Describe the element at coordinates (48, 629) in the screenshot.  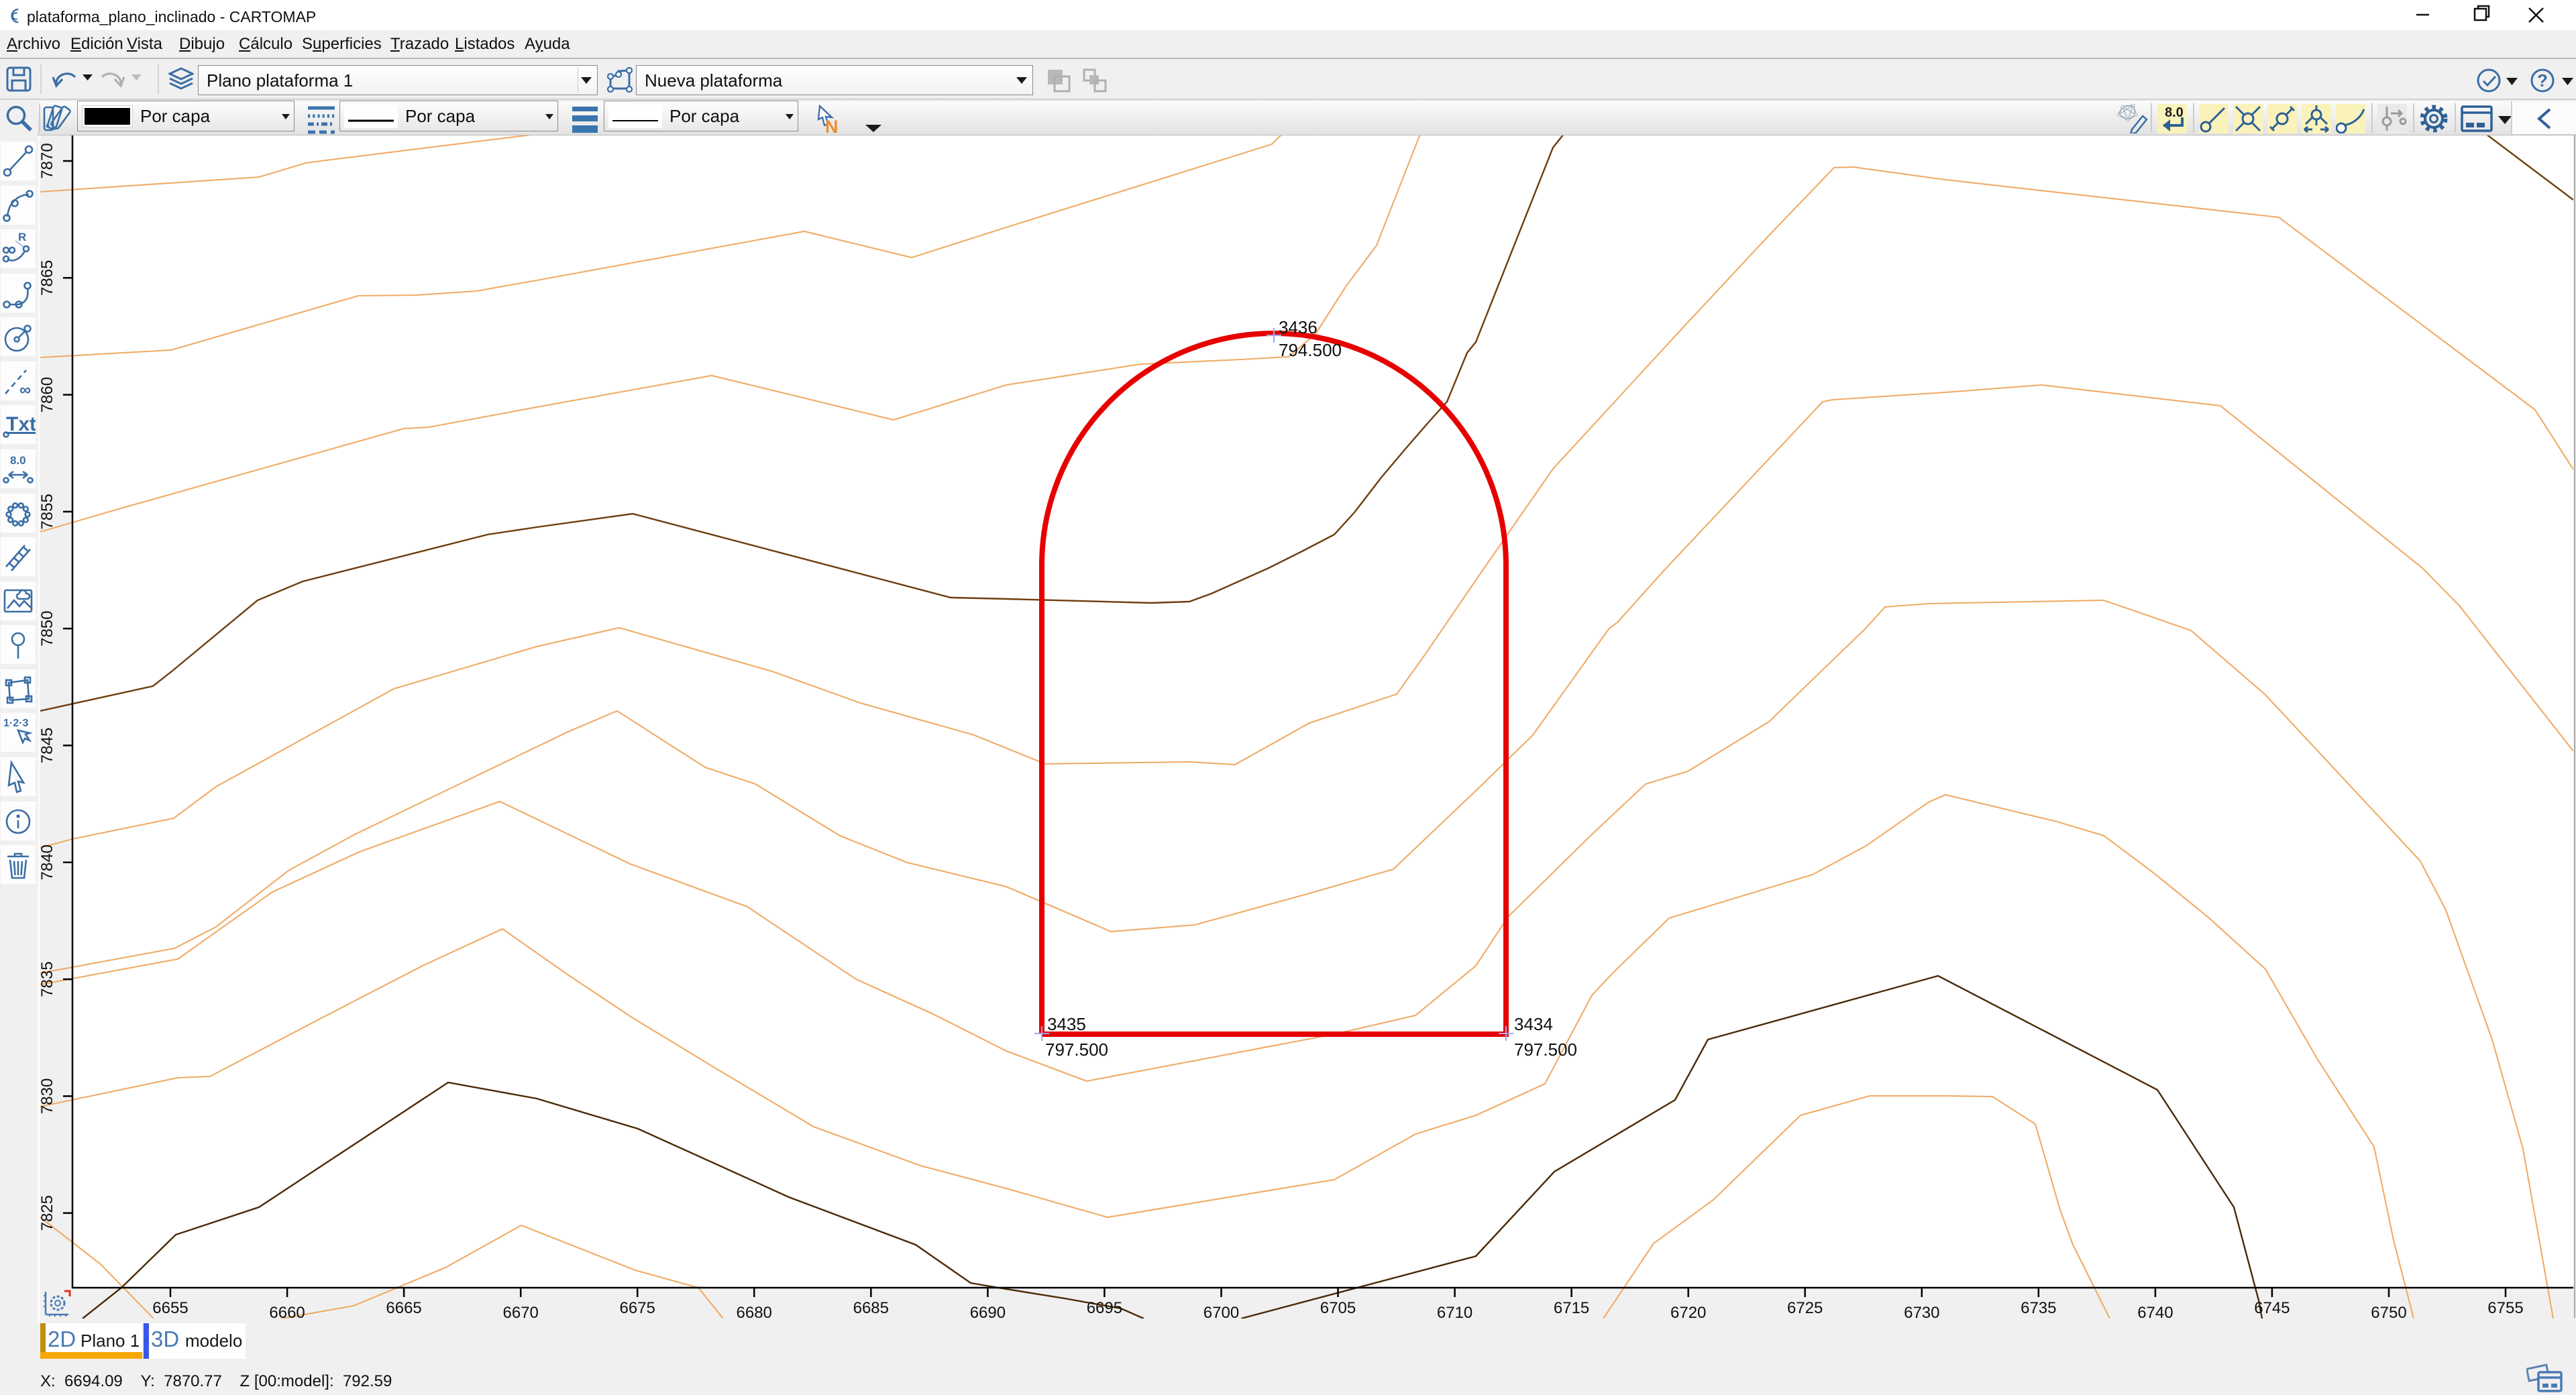
I see `svg-text: 7850` at that location.